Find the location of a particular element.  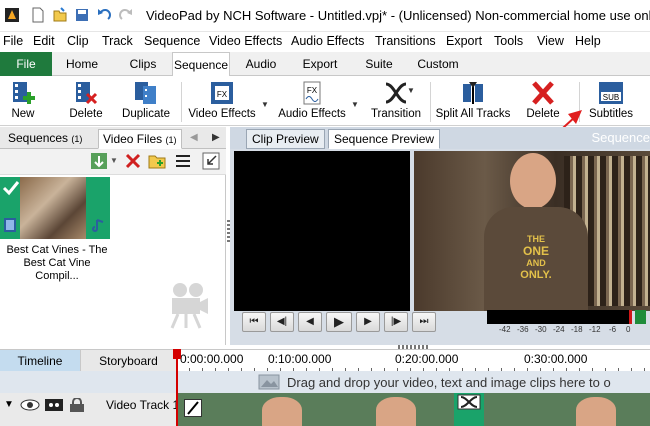

checkmark-icon is located at coordinates (11, 188).